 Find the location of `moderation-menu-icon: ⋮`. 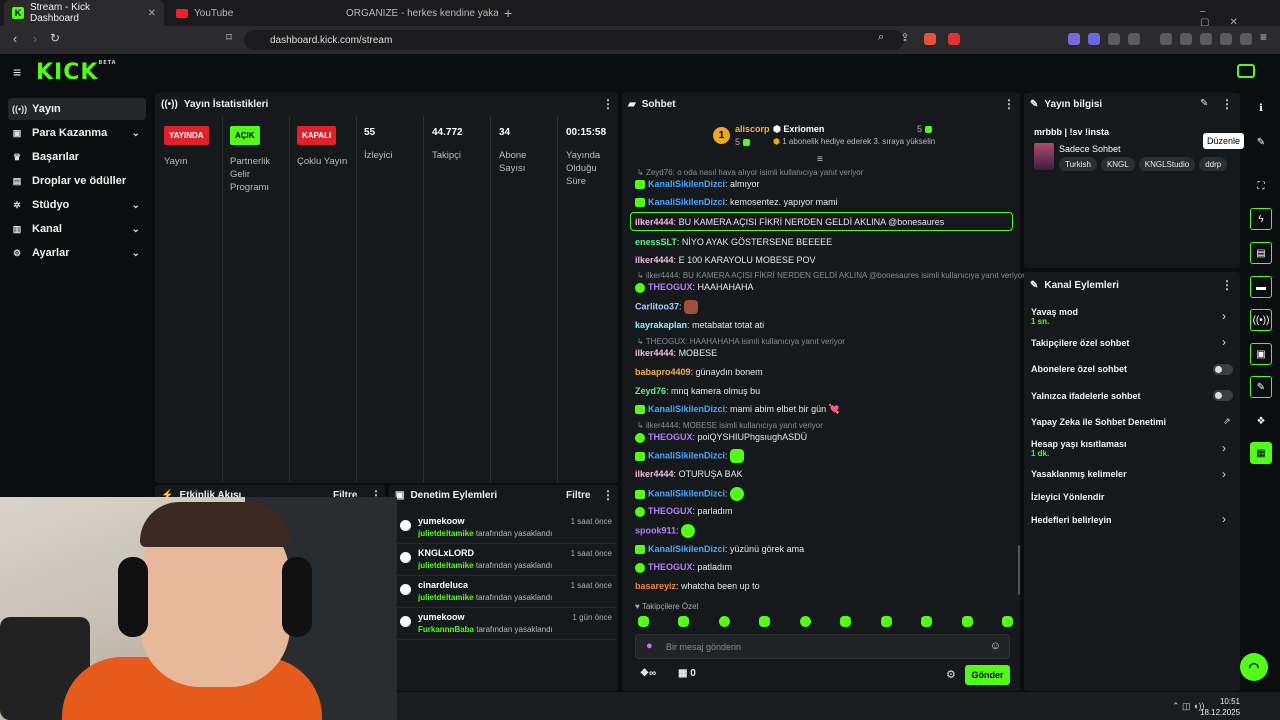

moderation-menu-icon: ⋮ is located at coordinates (608, 495).